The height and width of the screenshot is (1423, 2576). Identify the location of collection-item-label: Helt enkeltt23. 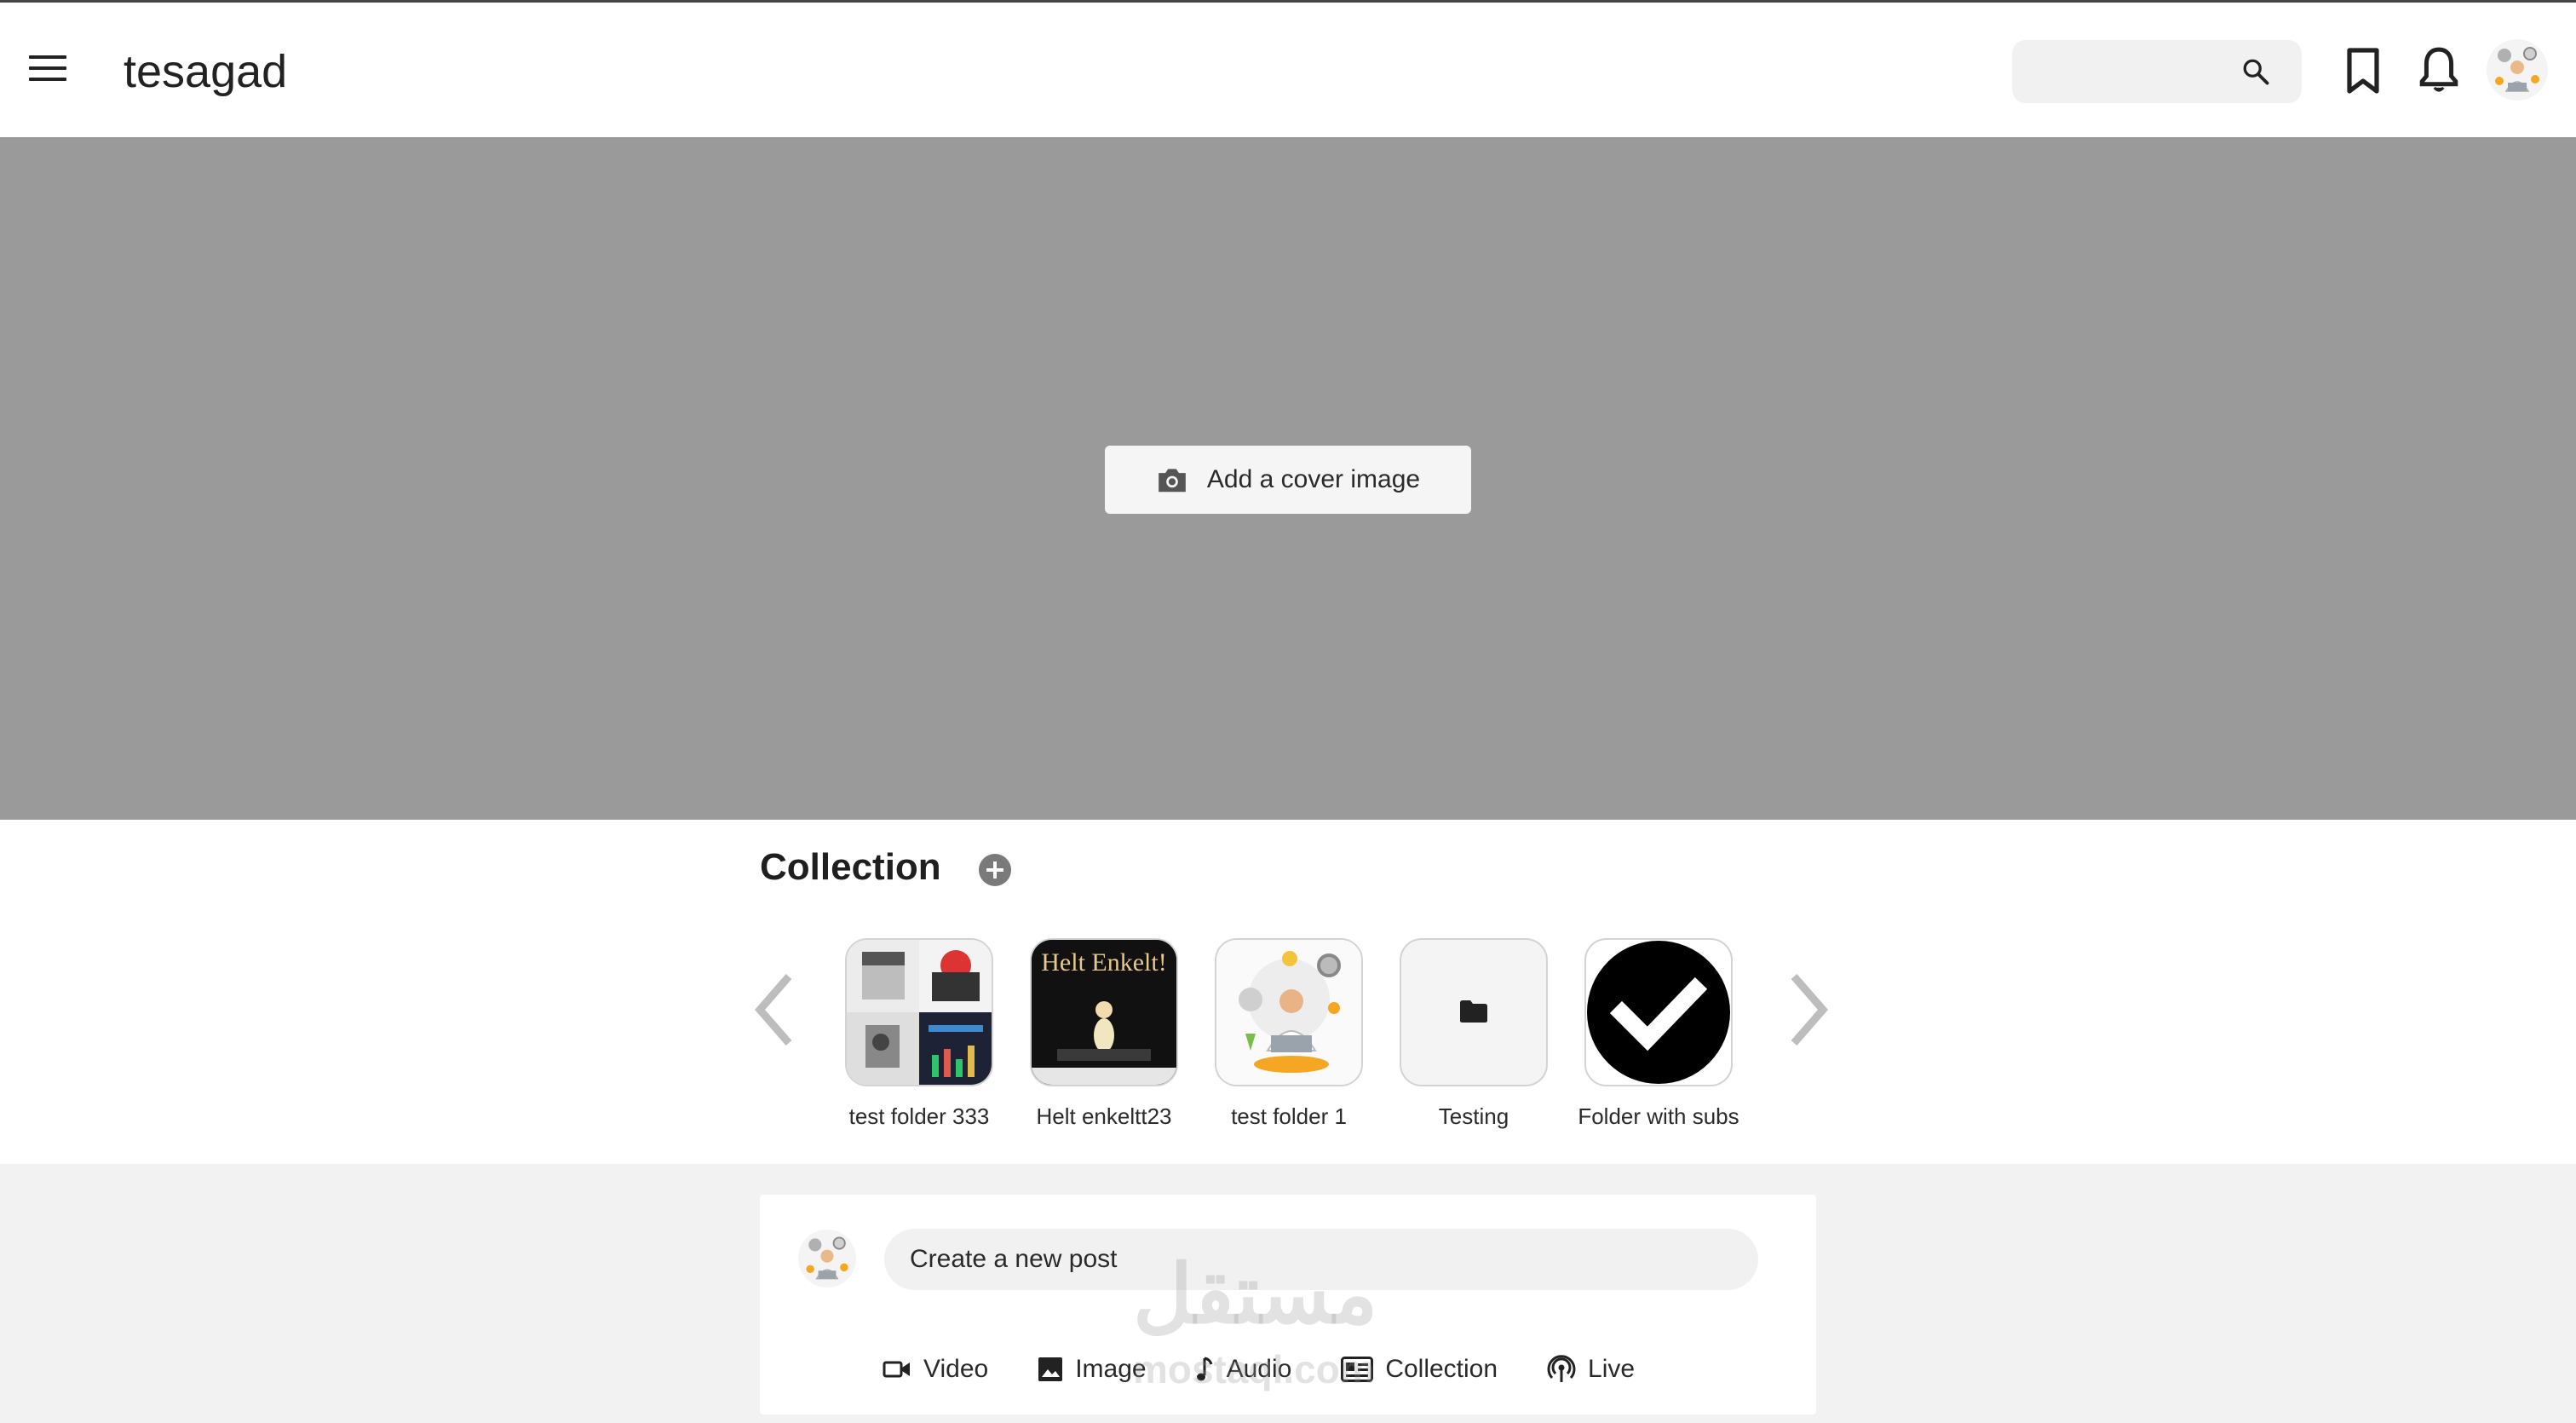
(1104, 1116).